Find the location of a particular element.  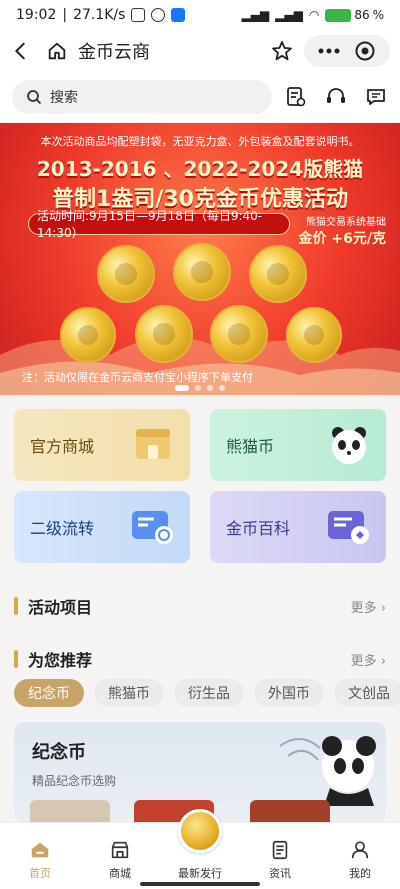

alarm-icon is located at coordinates (158, 15).